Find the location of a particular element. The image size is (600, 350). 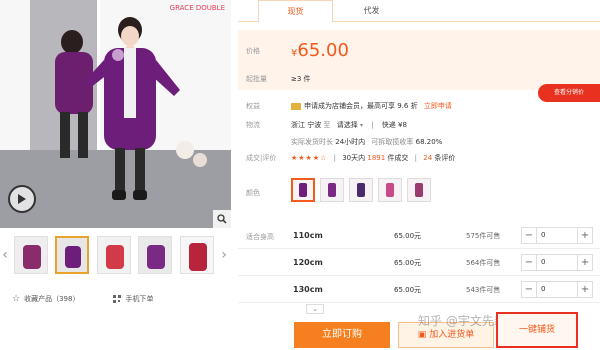

deal-c: 件成交 is located at coordinates (398, 158).